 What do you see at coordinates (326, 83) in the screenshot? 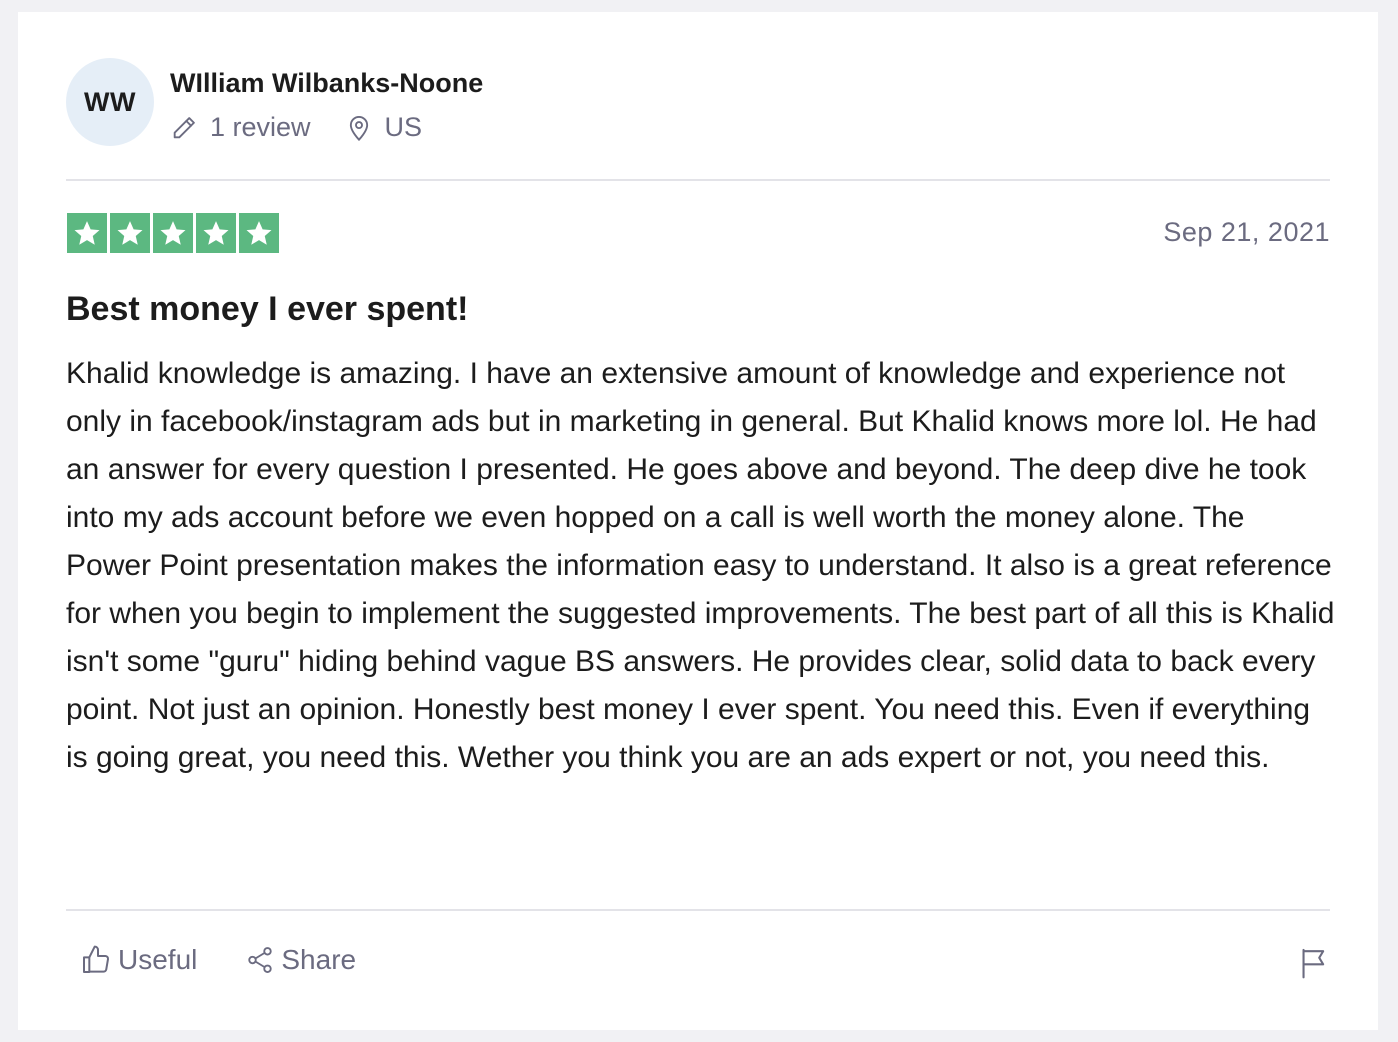
I see `reviewer-name: WIlliam Wilbanks-Noone` at bounding box center [326, 83].